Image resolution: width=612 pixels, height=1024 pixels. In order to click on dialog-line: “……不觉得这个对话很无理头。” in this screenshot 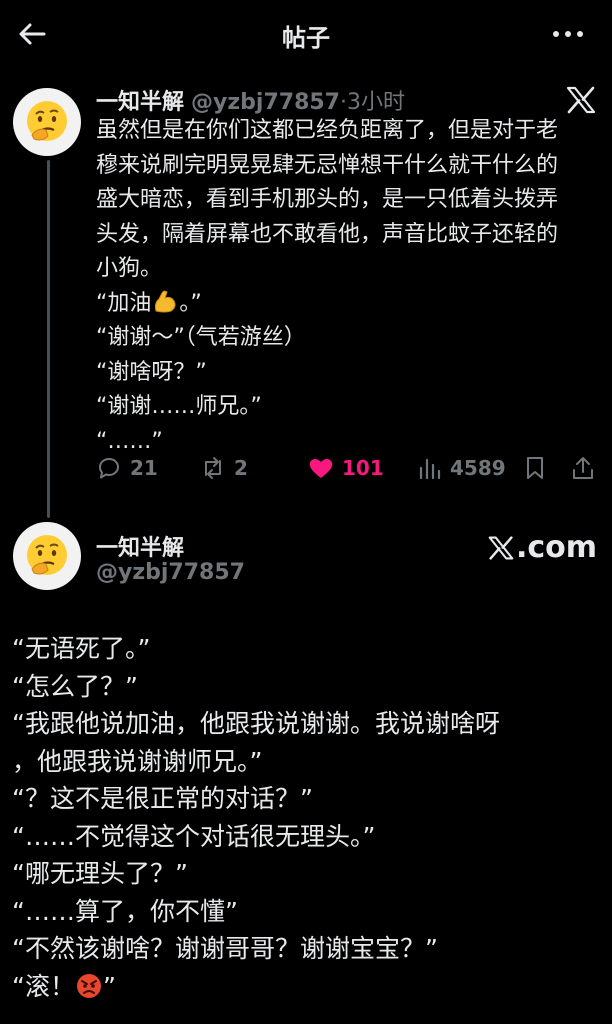, I will do `click(194, 836)`.